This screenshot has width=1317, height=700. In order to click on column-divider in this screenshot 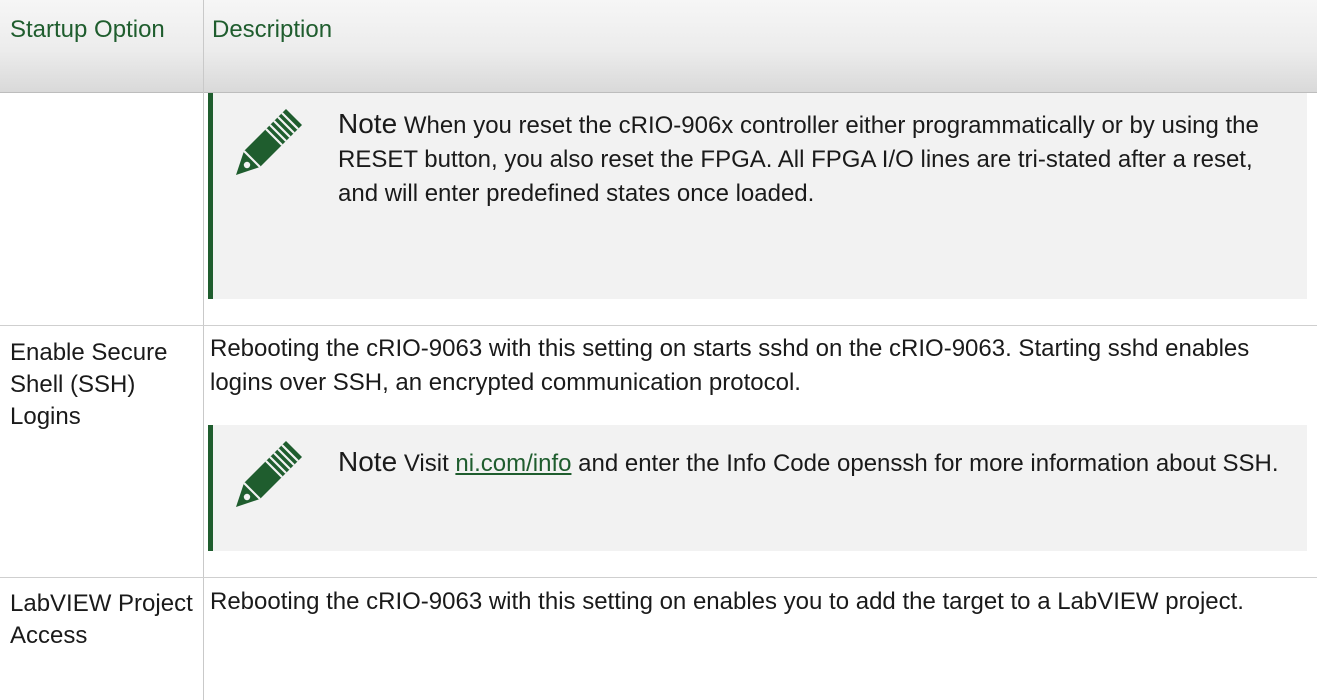, I will do `click(203, 350)`.